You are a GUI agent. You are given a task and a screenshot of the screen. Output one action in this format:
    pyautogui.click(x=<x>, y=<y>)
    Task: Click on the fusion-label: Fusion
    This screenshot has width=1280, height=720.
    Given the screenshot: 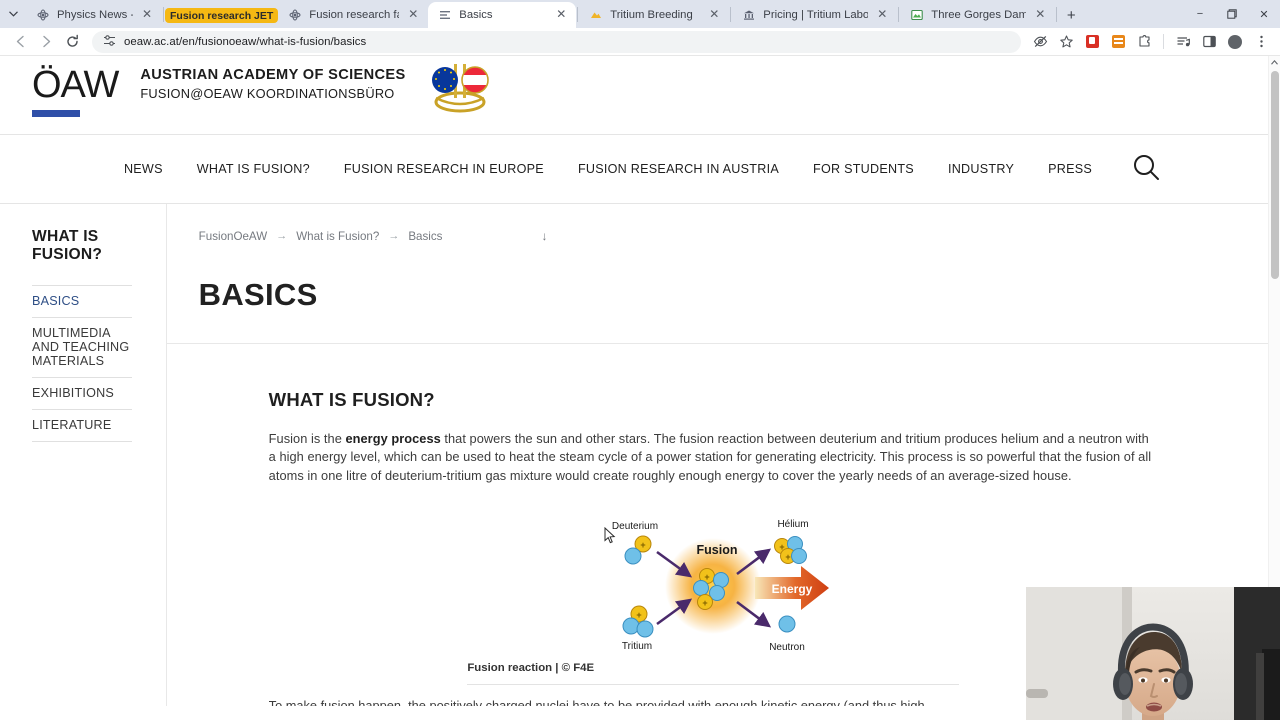 What is the action you would take?
    pyautogui.click(x=717, y=550)
    